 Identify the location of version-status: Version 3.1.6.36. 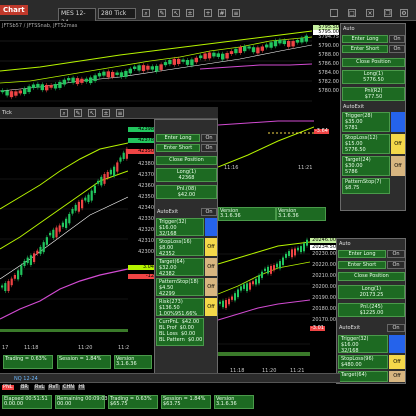
(234, 402).